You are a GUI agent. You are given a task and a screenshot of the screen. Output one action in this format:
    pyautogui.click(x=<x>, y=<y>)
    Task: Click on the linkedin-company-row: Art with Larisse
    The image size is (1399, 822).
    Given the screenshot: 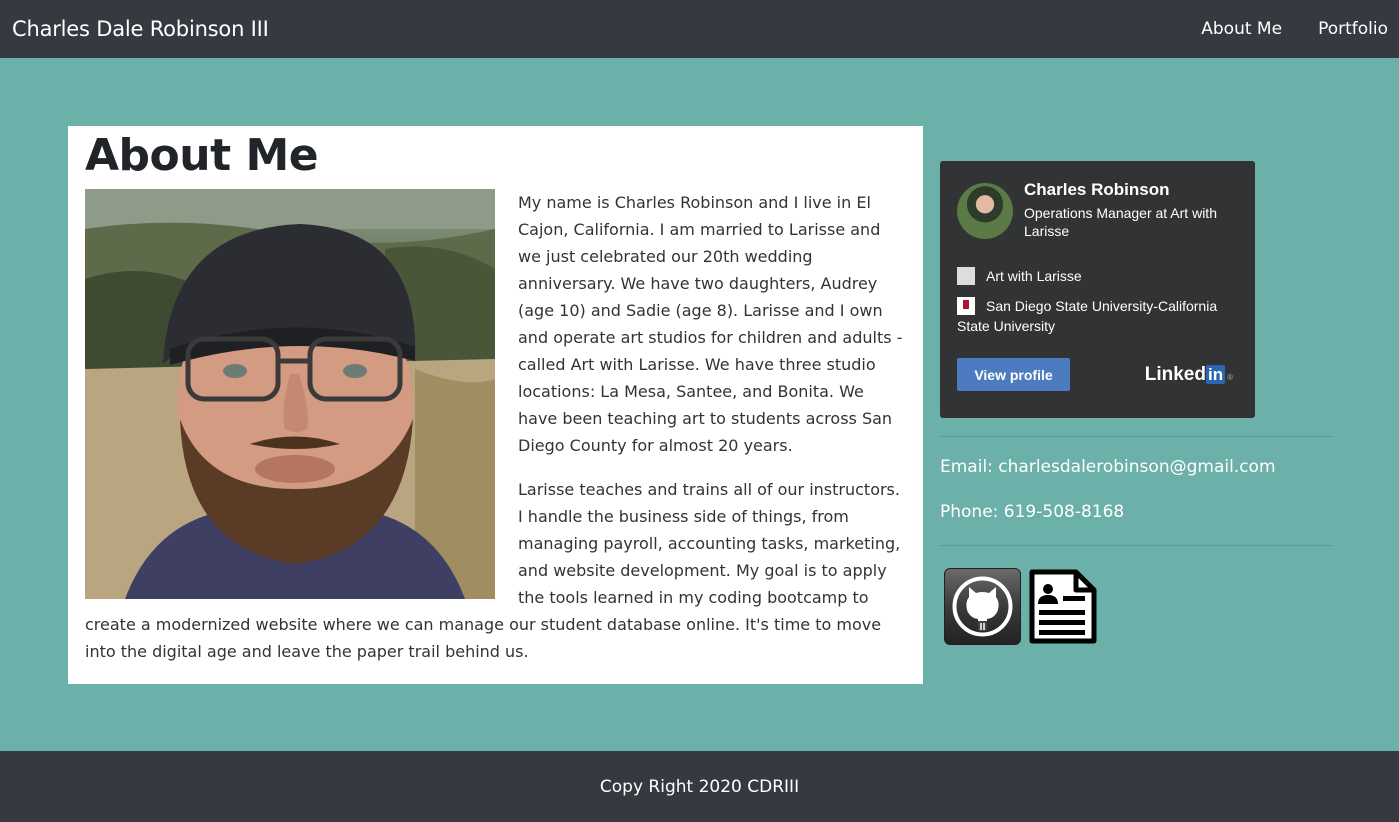 What is the action you would take?
    pyautogui.click(x=1098, y=276)
    